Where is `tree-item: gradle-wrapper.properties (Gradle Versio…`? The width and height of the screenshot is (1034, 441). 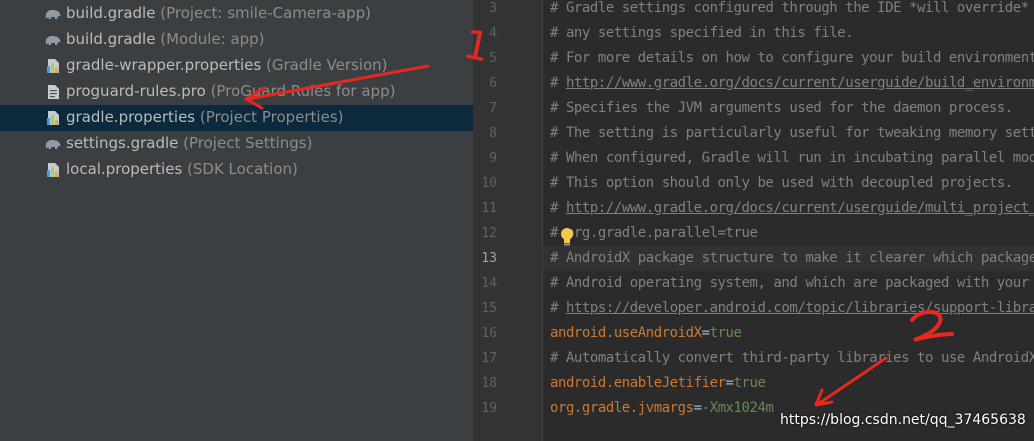 tree-item: gradle-wrapper.properties (Gradle Versio… is located at coordinates (236, 66).